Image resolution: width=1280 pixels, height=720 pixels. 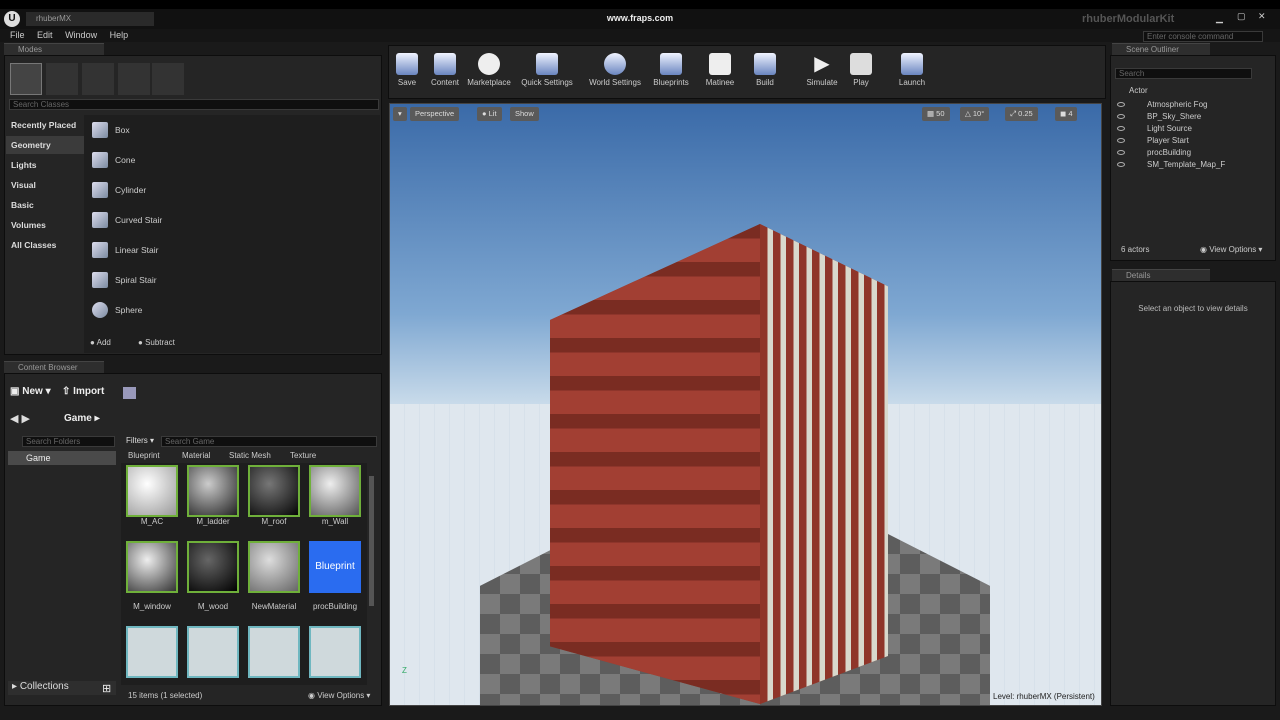 I want to click on outliner-item: SM_Template_Map_F, so click(x=1192, y=165).